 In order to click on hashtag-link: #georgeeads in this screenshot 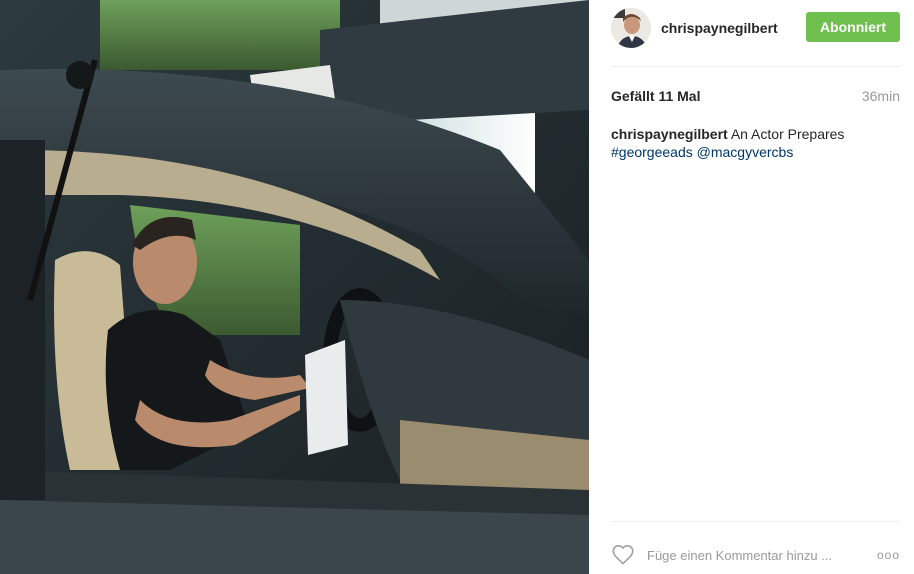, I will do `click(652, 152)`.